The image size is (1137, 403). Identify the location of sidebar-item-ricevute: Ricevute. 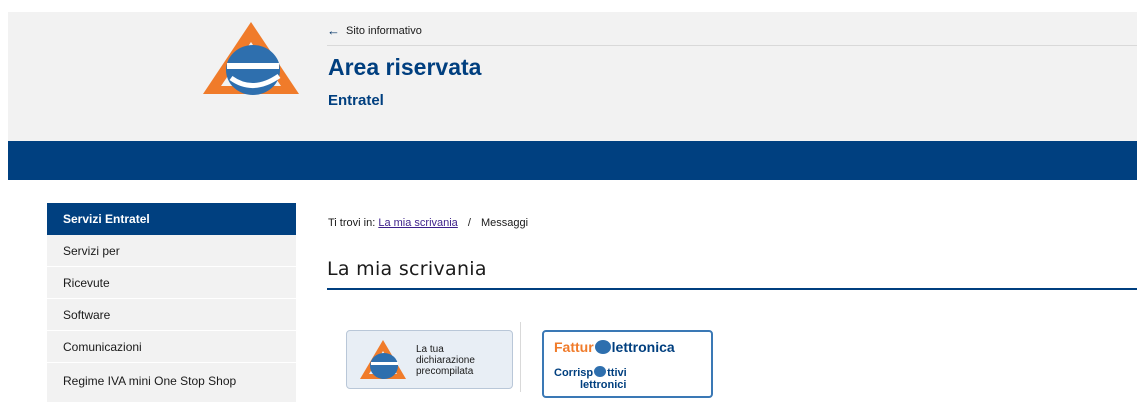
(171, 283).